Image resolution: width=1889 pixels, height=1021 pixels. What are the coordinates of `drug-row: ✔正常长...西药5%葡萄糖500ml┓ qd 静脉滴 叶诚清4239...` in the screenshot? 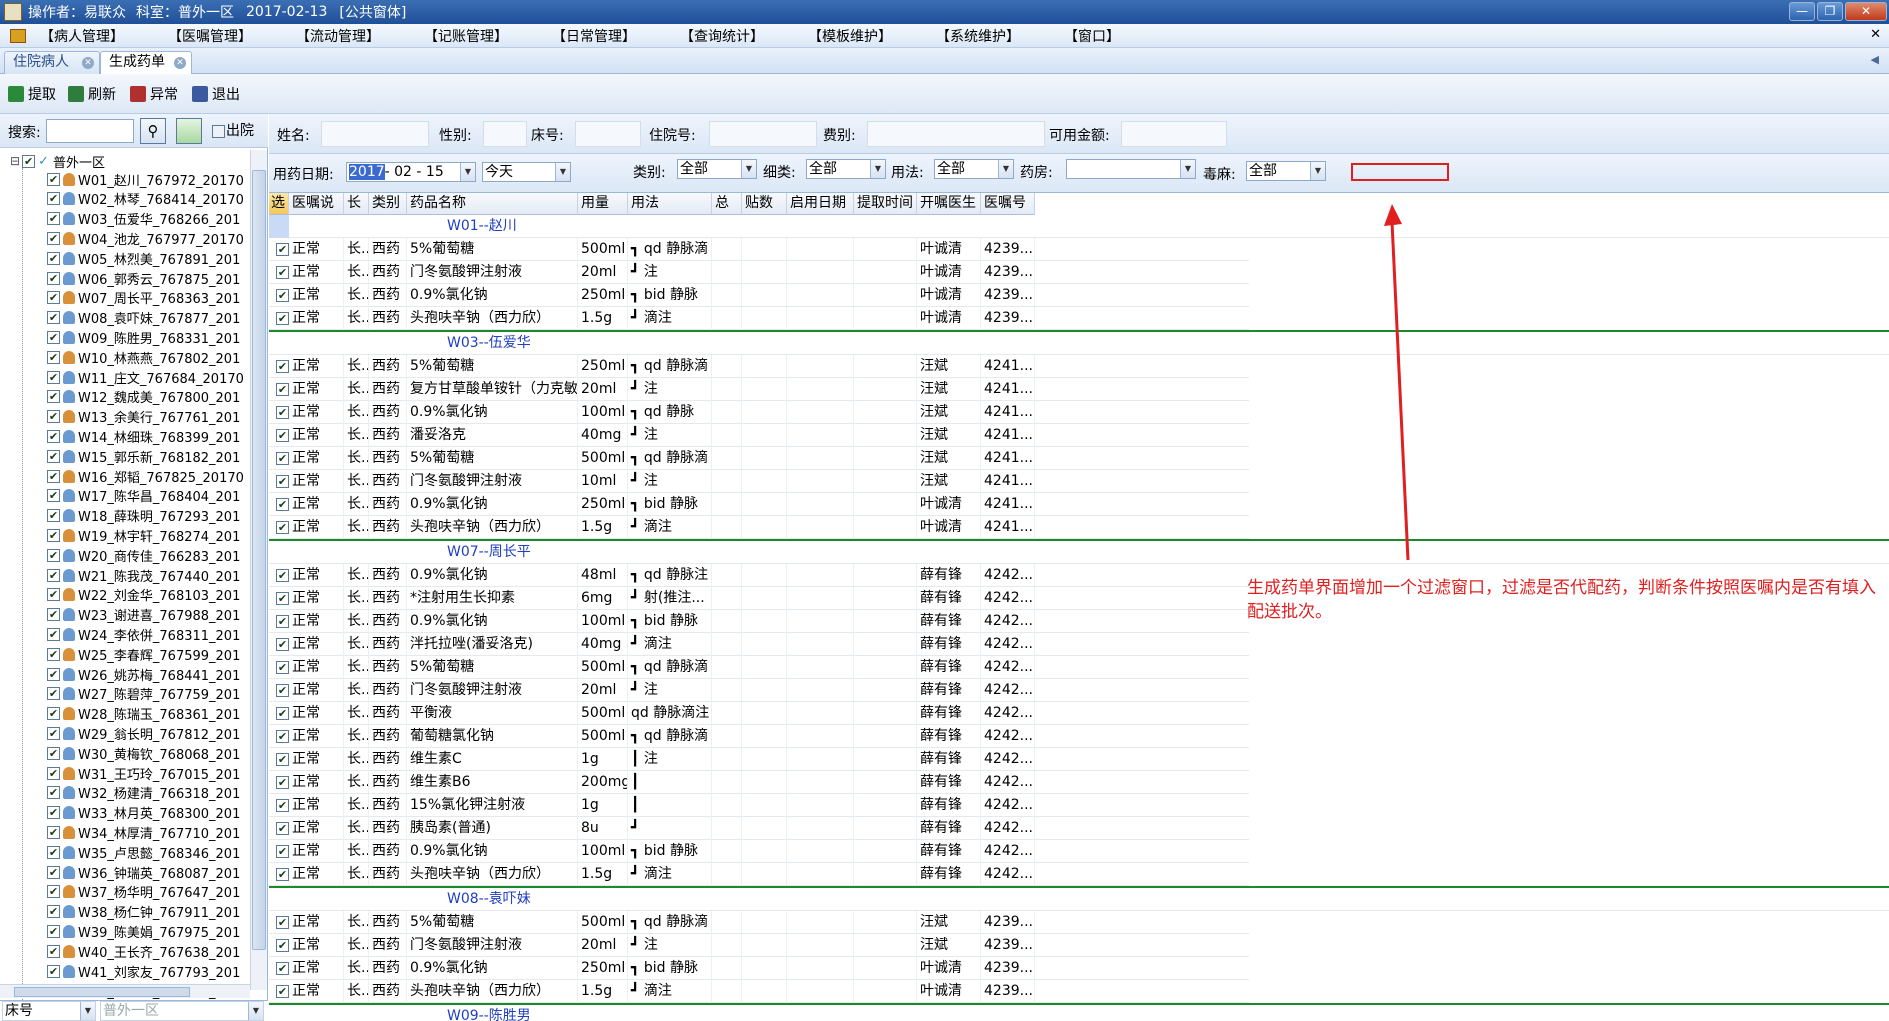 It's located at (759, 249).